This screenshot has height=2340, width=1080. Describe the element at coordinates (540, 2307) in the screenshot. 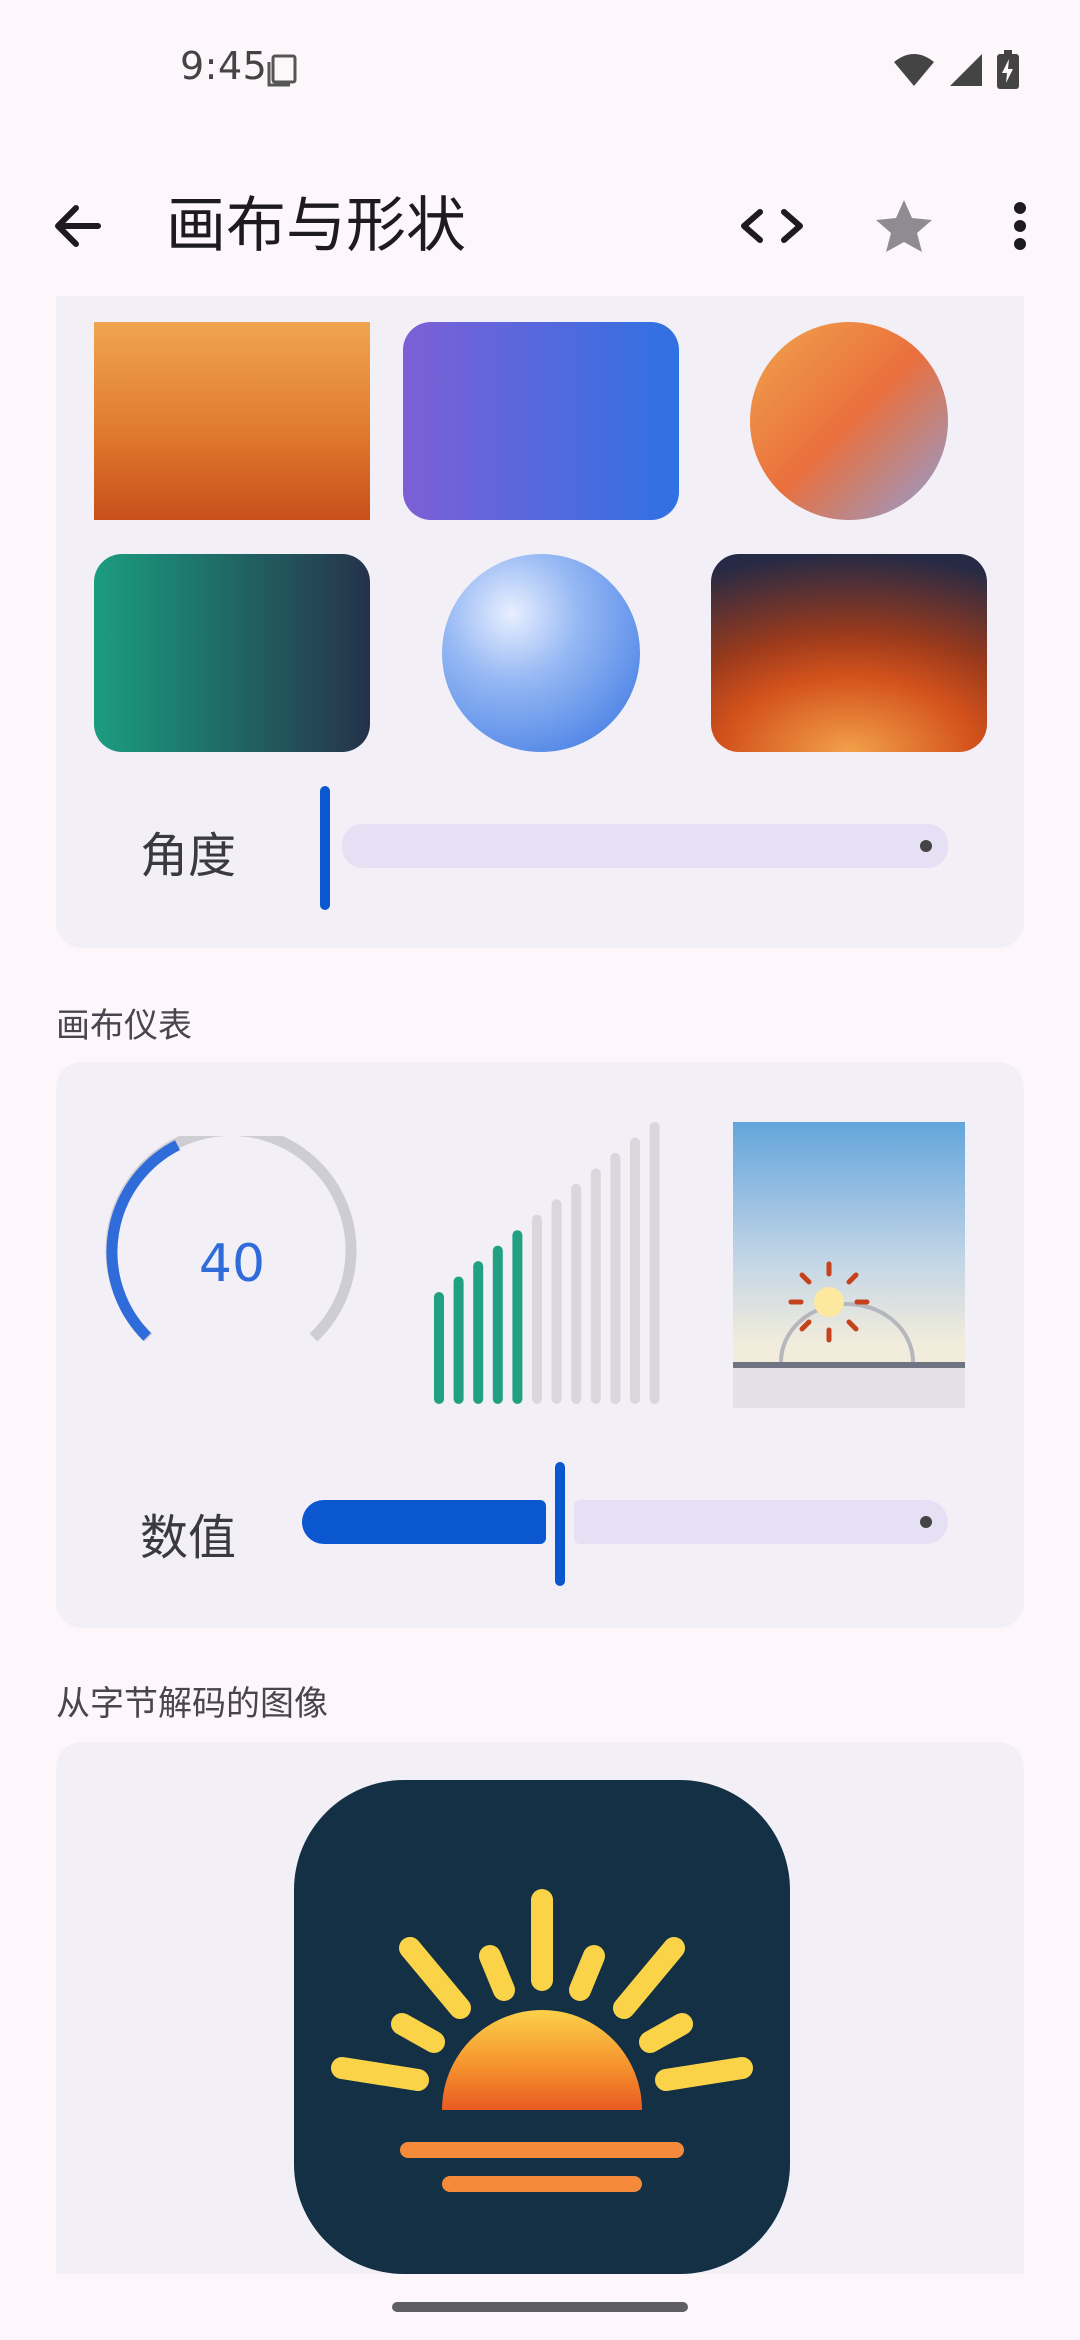

I see `home-indicator` at that location.